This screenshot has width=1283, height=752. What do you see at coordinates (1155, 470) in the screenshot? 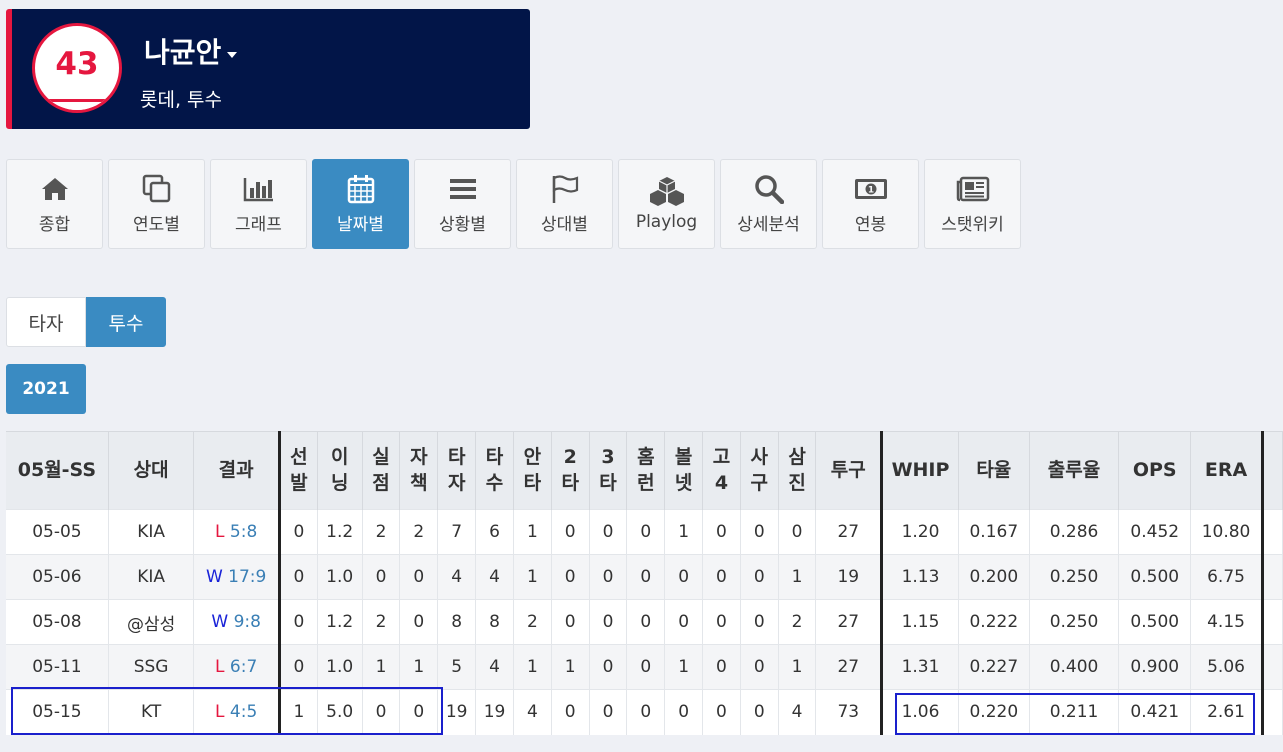
I see `col-ops: OPS` at bounding box center [1155, 470].